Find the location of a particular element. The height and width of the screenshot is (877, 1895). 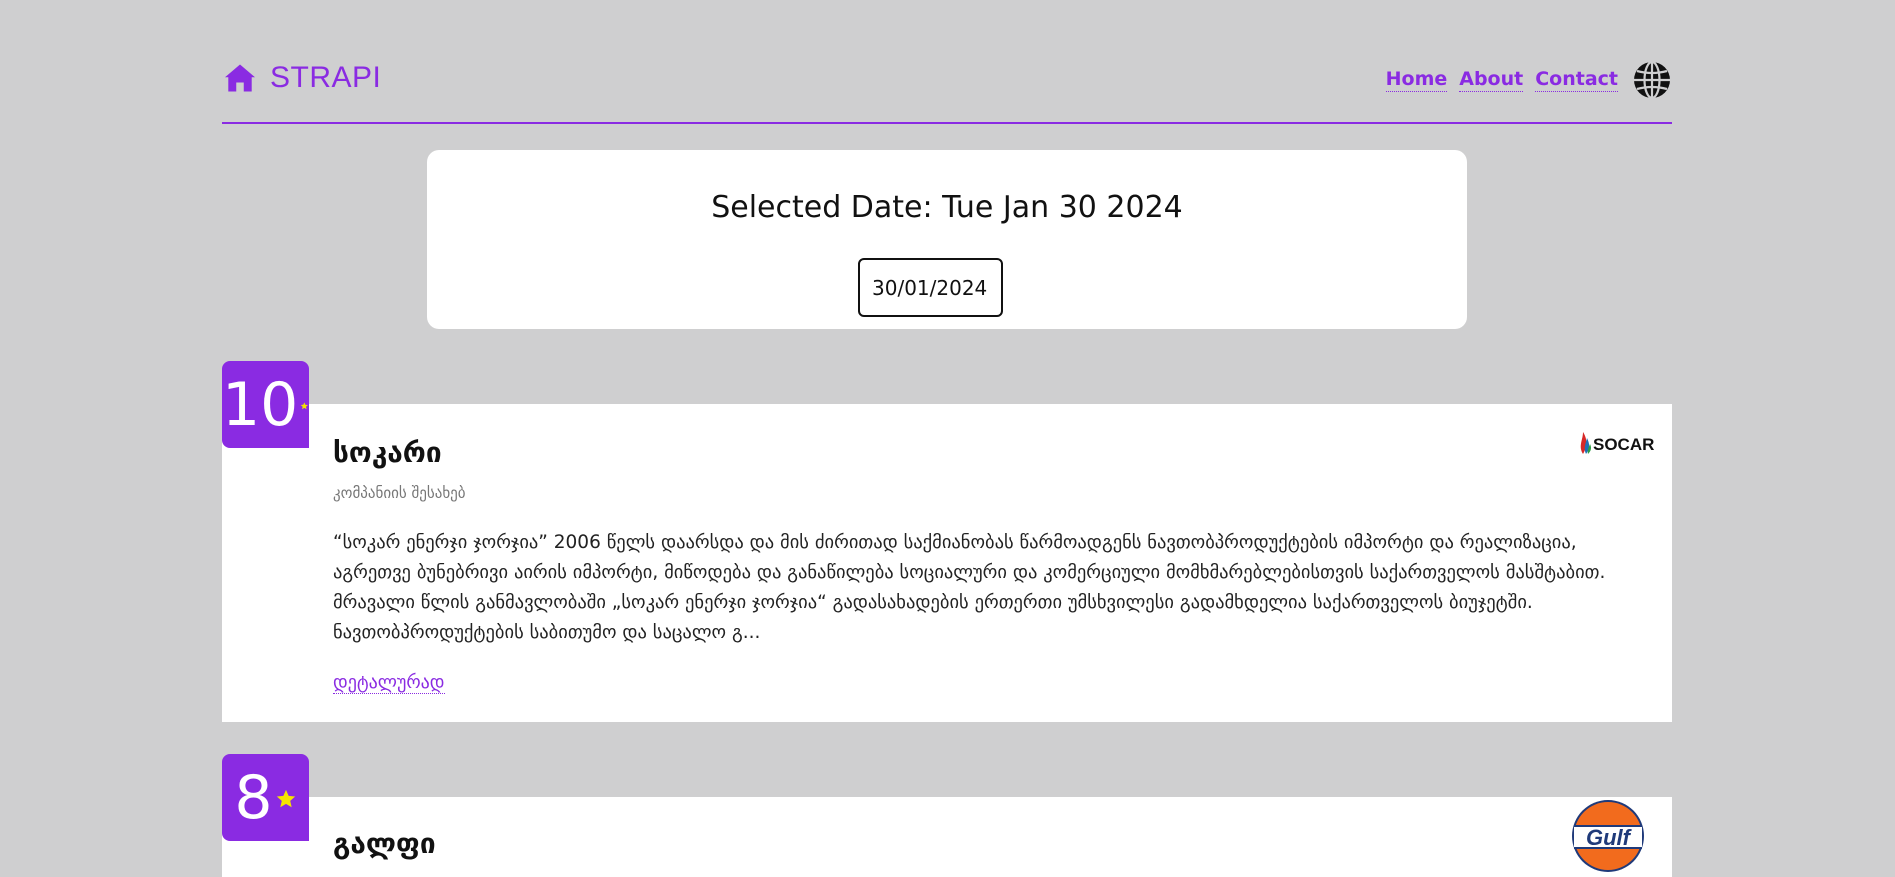

gulf-logo: Gulf is located at coordinates (1608, 836).